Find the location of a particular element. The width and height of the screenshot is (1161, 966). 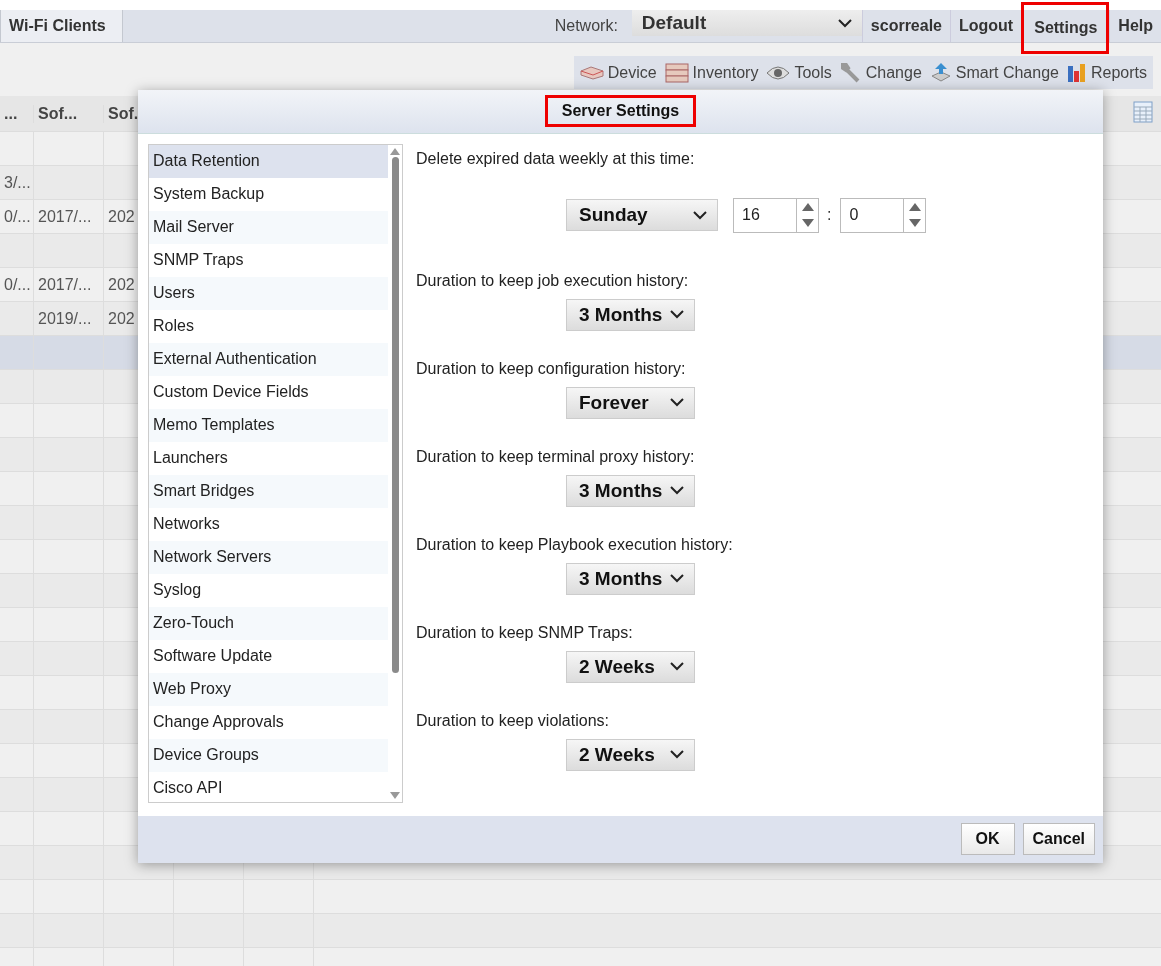

field-label: Duration to keep configuration history: is located at coordinates (551, 368).